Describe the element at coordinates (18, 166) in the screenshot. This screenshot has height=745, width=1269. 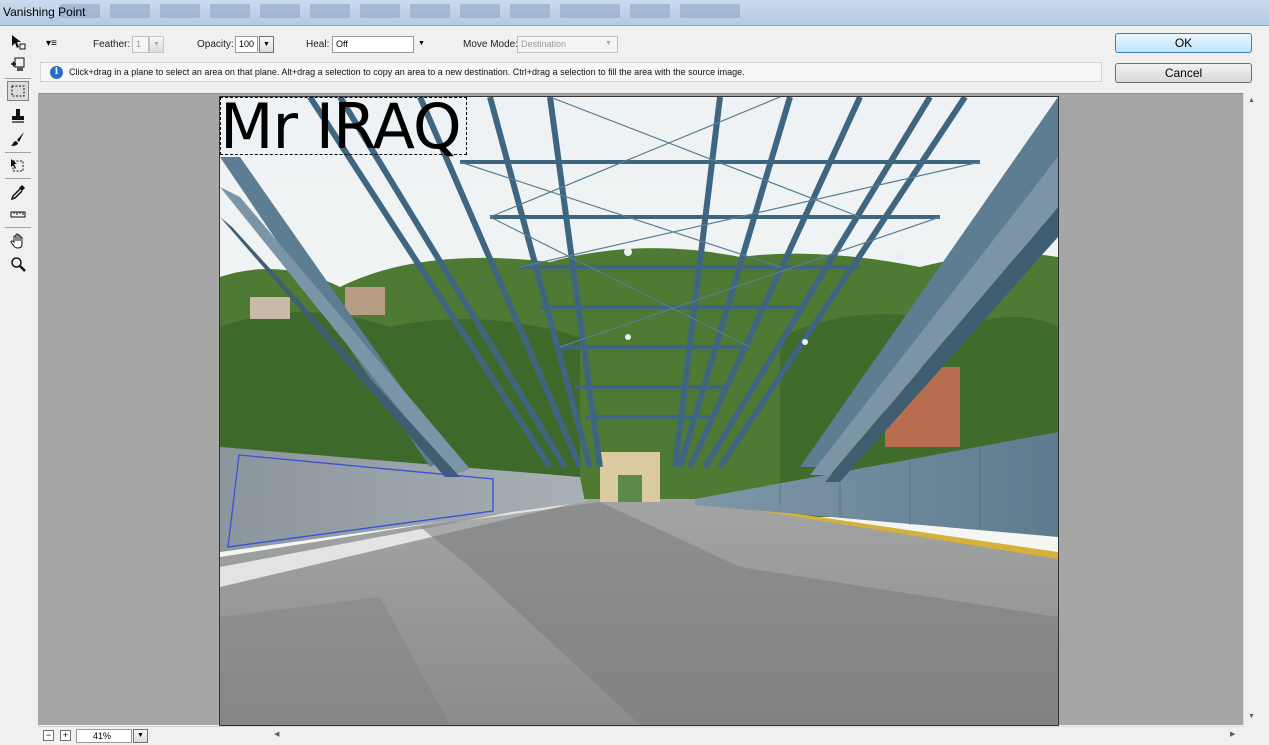
I see `transform-tool-icon` at that location.